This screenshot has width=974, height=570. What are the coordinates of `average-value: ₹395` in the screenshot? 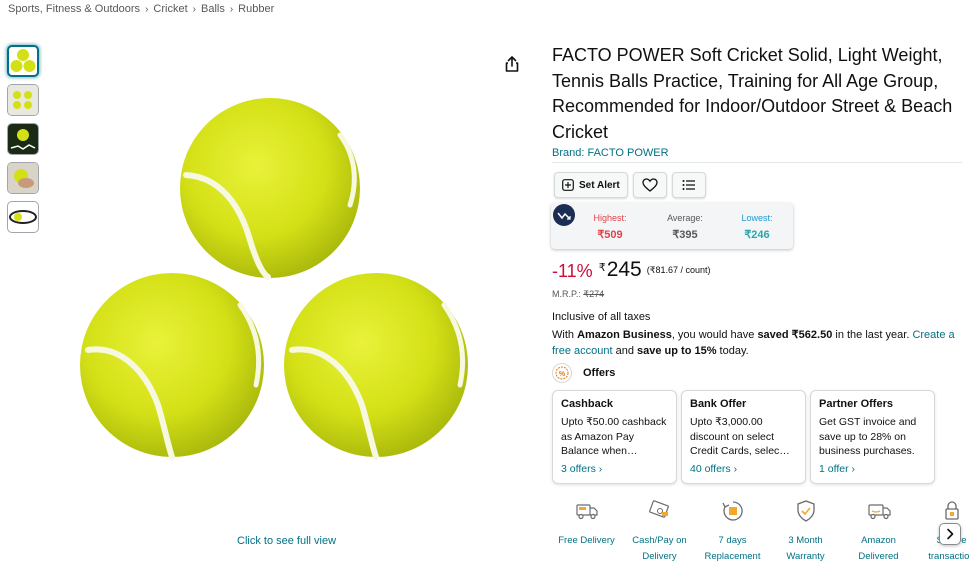 It's located at (685, 235).